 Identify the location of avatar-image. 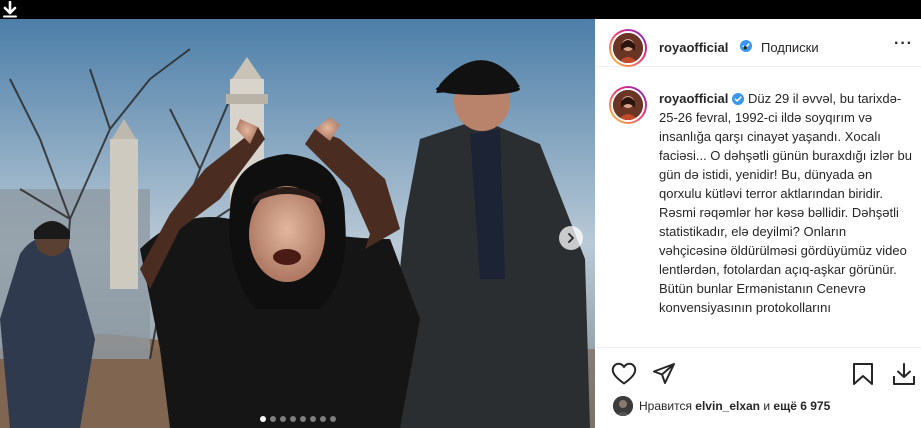
(628, 48).